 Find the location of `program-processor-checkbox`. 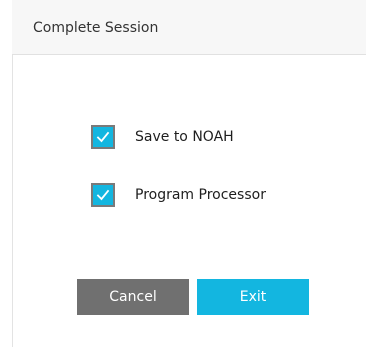

program-processor-checkbox is located at coordinates (103, 195).